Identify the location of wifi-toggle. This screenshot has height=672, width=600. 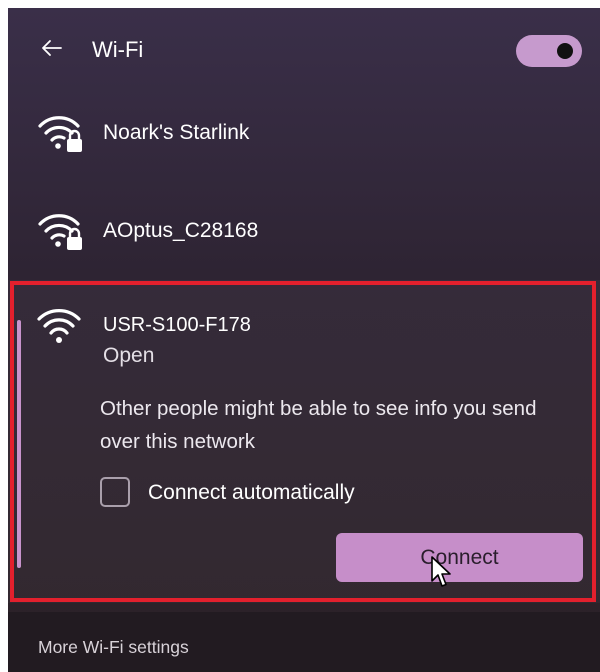
(549, 51).